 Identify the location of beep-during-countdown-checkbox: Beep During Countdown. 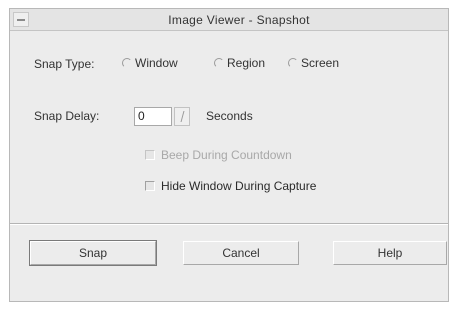
(218, 155).